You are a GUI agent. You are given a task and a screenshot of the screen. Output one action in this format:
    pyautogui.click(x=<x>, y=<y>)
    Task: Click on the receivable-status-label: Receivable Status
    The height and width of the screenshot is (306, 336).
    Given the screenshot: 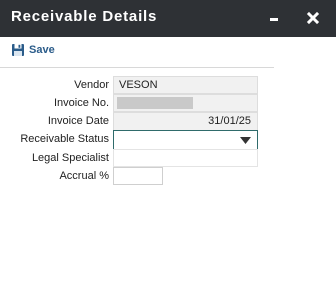 What is the action you would take?
    pyautogui.click(x=64, y=139)
    